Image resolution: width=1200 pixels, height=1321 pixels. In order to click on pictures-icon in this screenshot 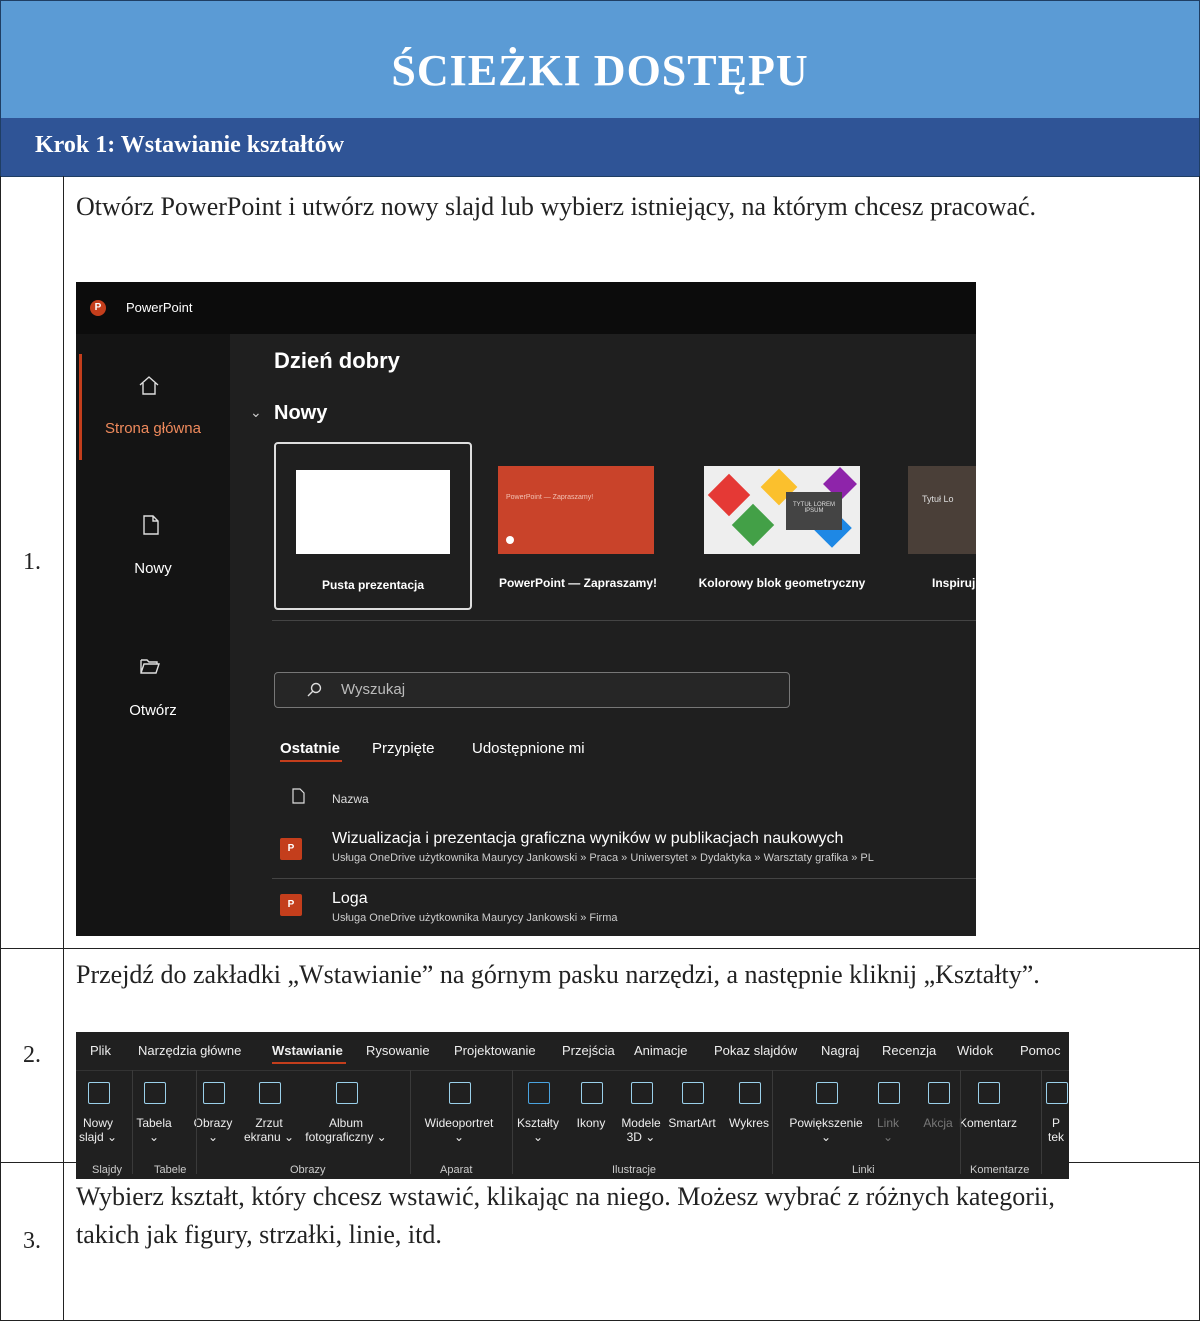, I will do `click(214, 1093)`.